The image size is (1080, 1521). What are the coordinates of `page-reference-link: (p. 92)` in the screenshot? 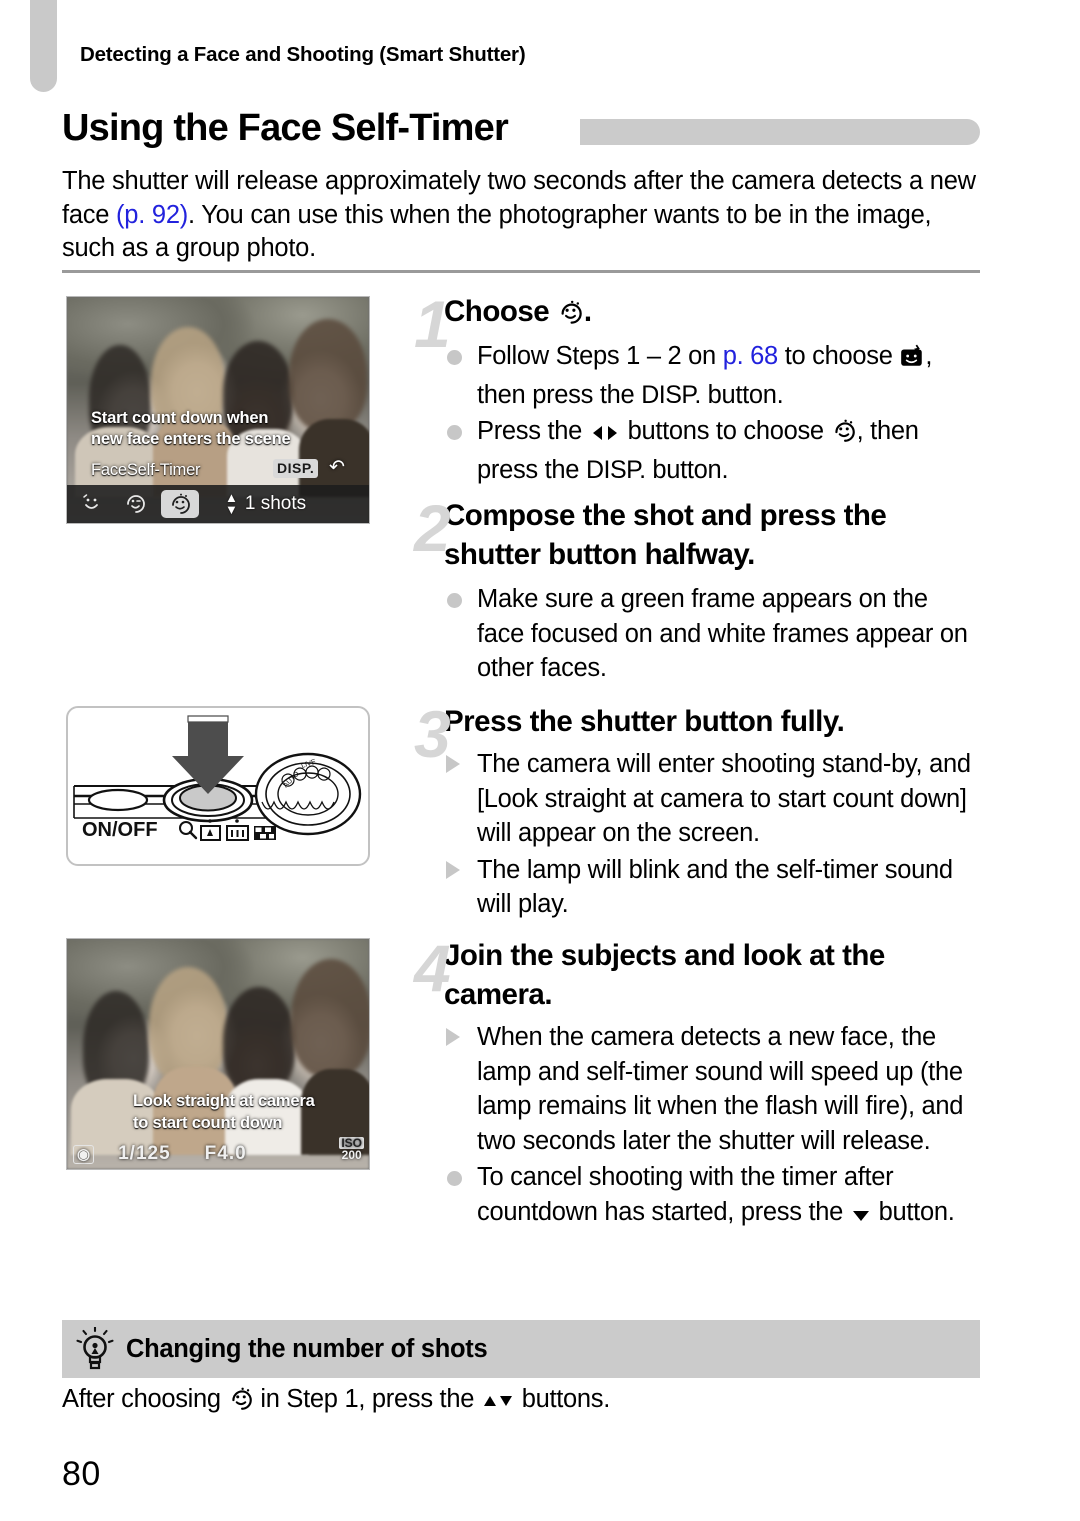 It's located at (152, 215).